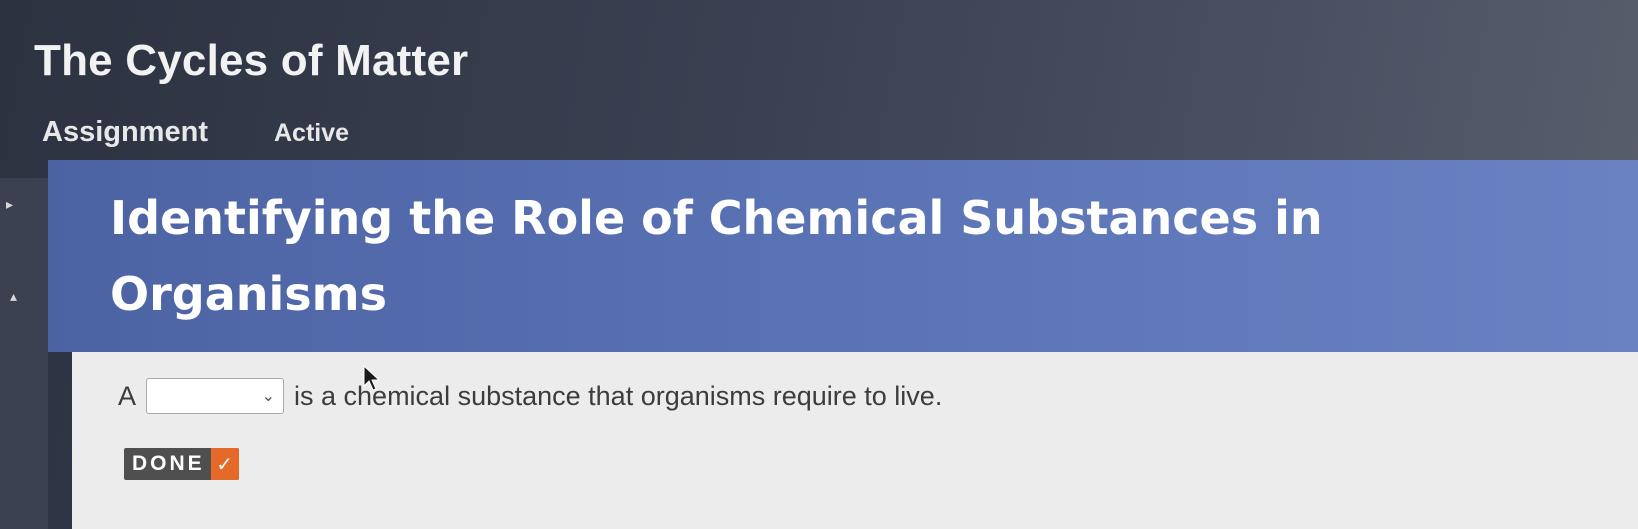 The image size is (1638, 529). Describe the element at coordinates (311, 133) in the screenshot. I see `assignment-status: Active` at that location.